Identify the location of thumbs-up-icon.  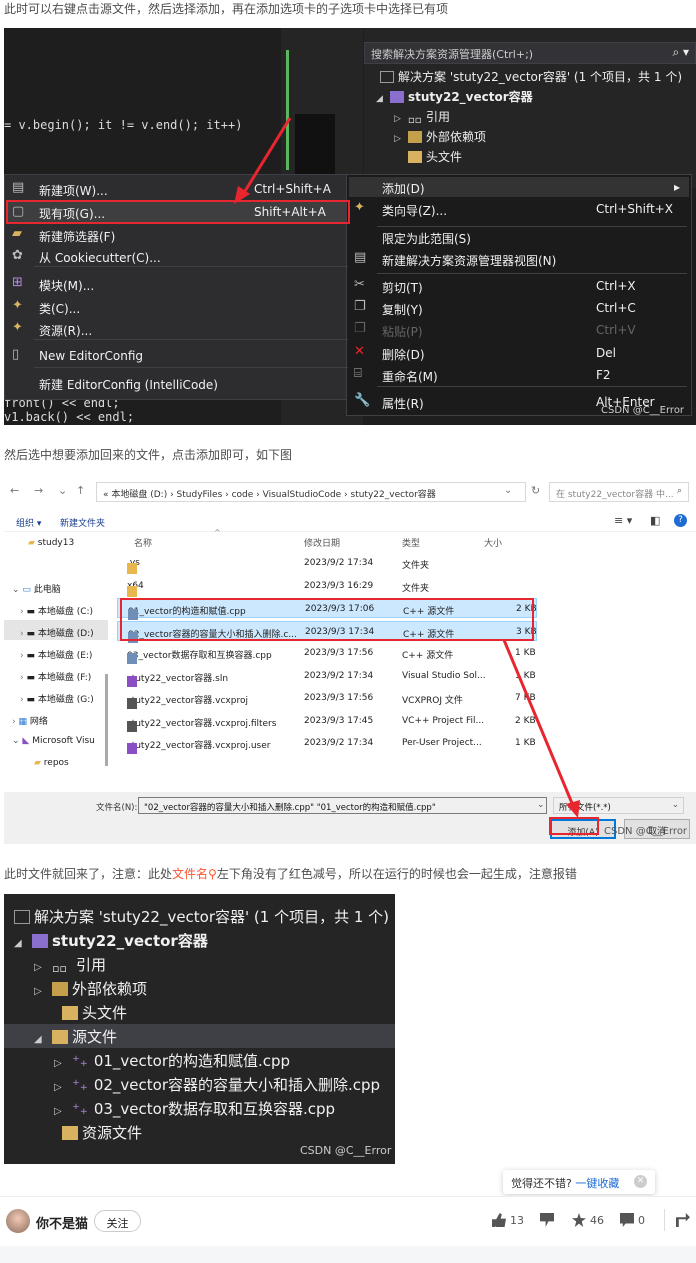
(499, 1220).